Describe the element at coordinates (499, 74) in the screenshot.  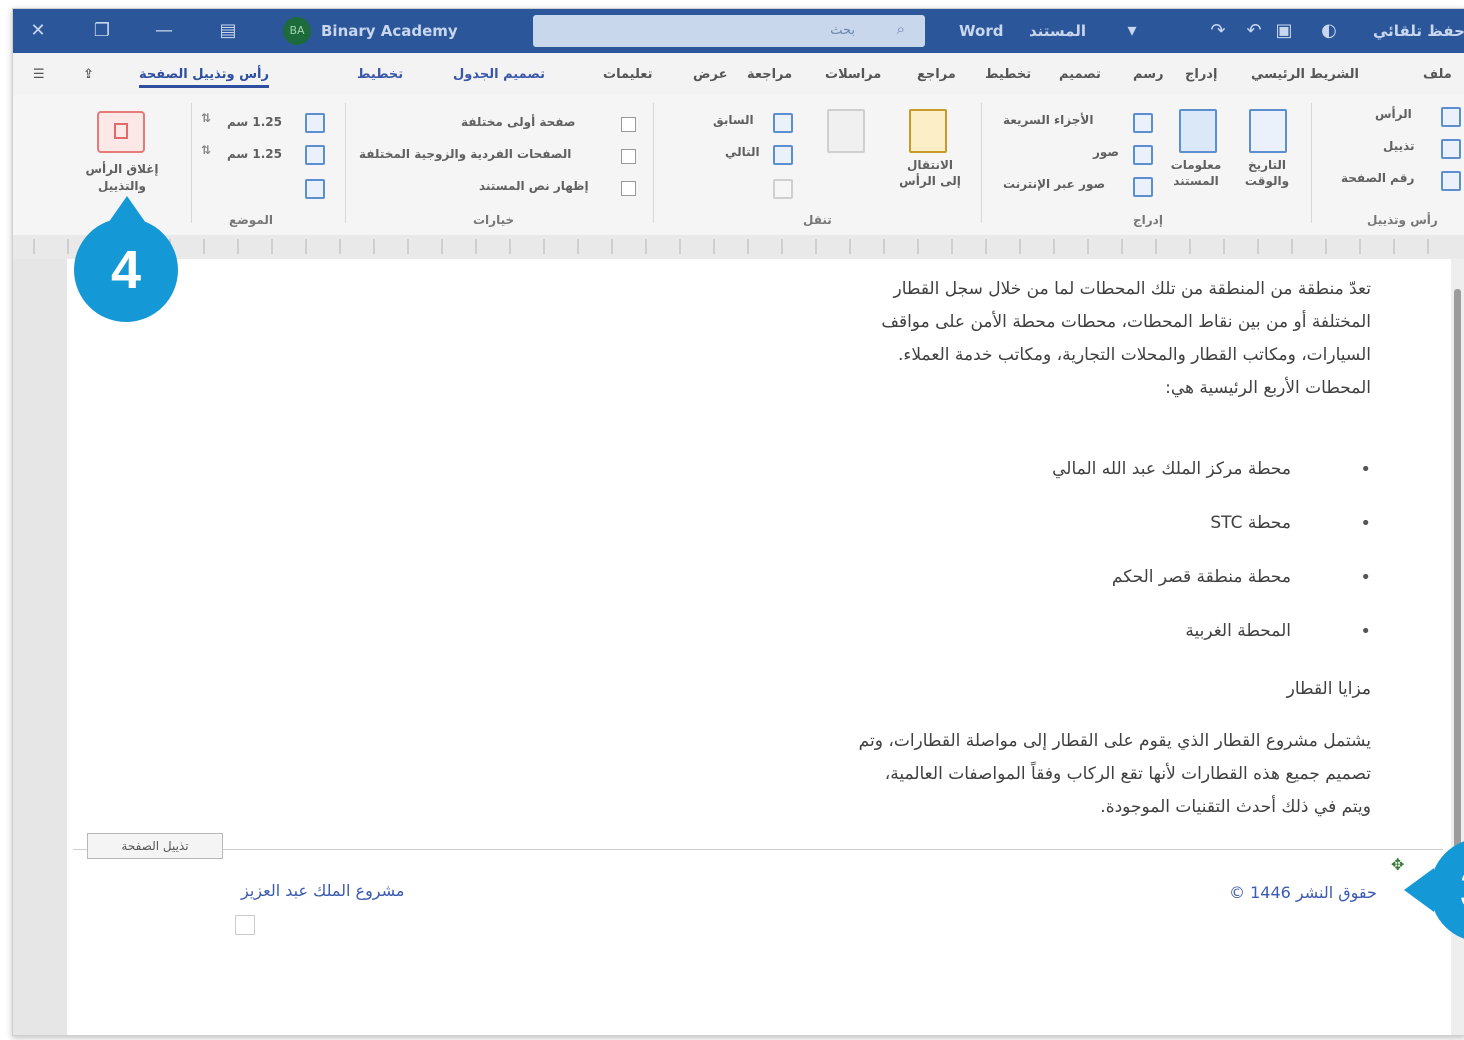
I see `tab-table-design: تصميم الجدول` at that location.